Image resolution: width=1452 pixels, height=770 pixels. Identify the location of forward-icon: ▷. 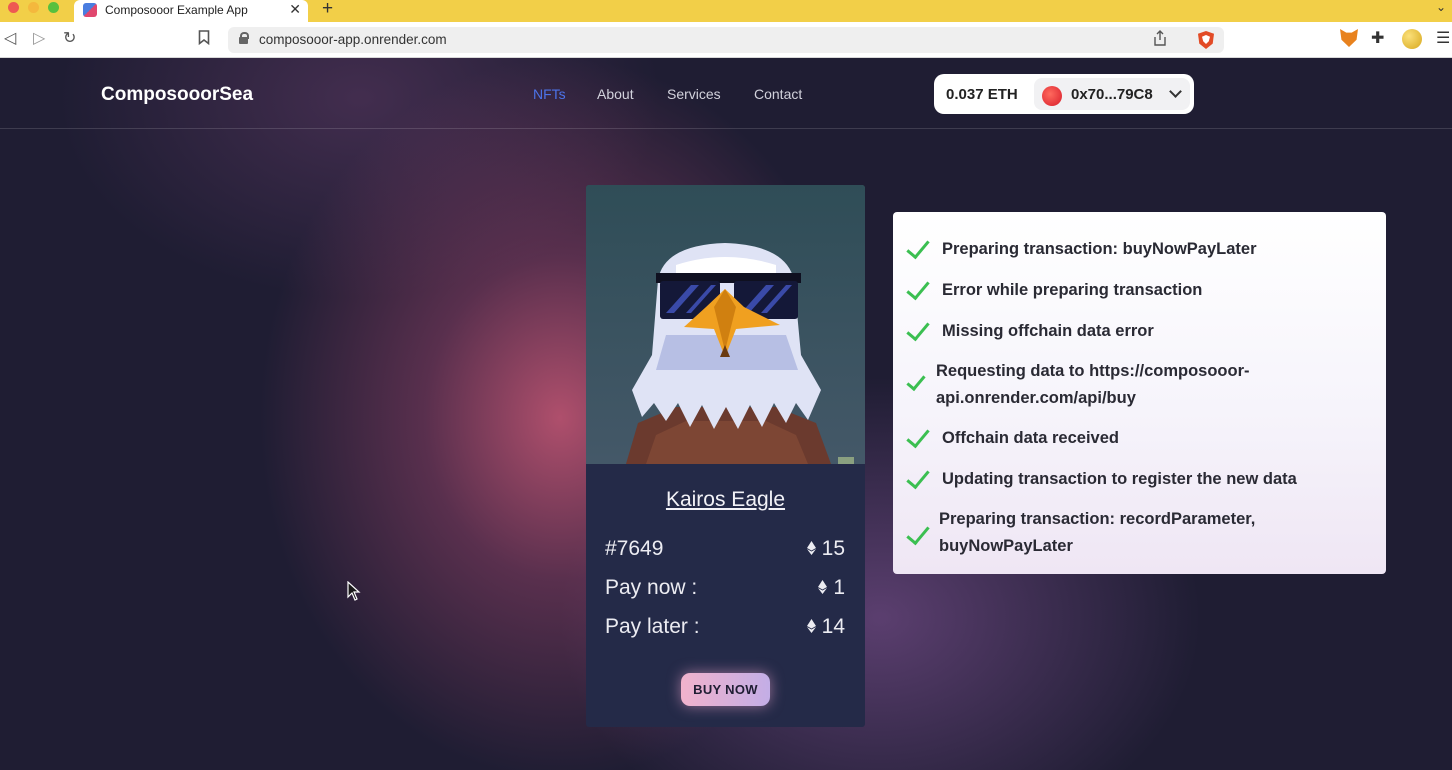
(39, 39).